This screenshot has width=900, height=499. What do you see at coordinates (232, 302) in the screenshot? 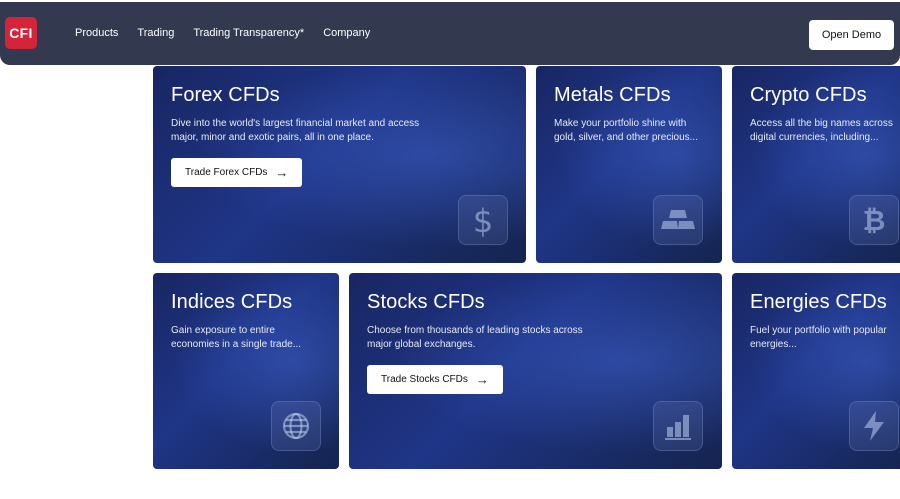
I see `card-title: Indices CFDs` at bounding box center [232, 302].